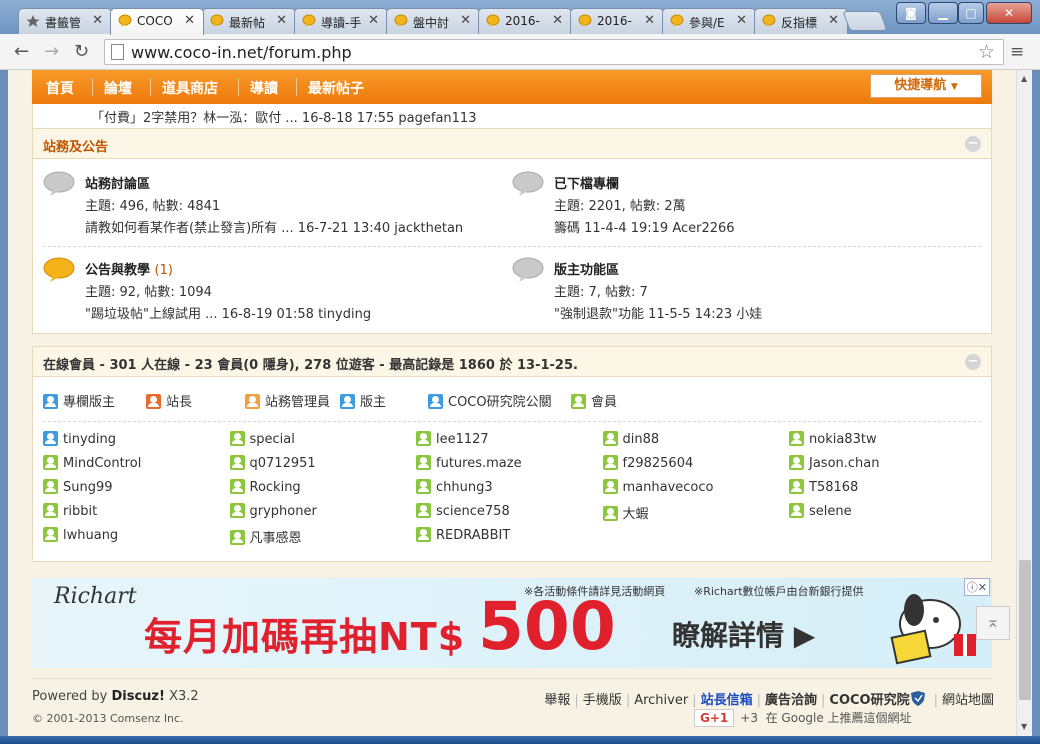  Describe the element at coordinates (869, 700) in the screenshot. I see `footer-link: COCO研究院` at that location.